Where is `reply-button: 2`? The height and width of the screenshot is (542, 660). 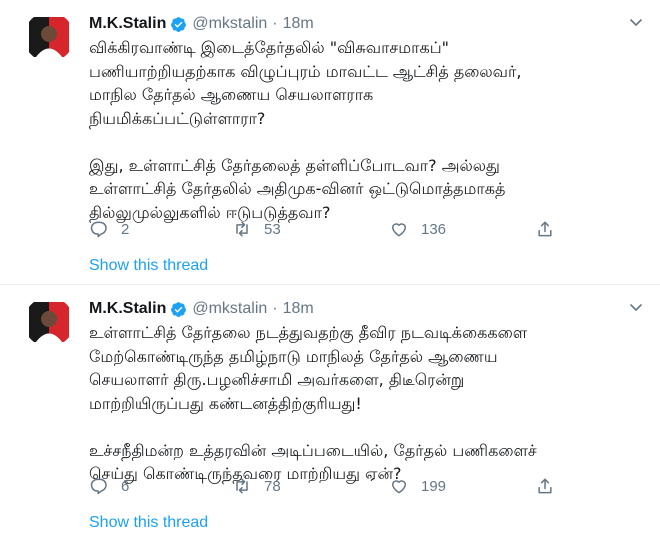
reply-button: 2 is located at coordinates (109, 229).